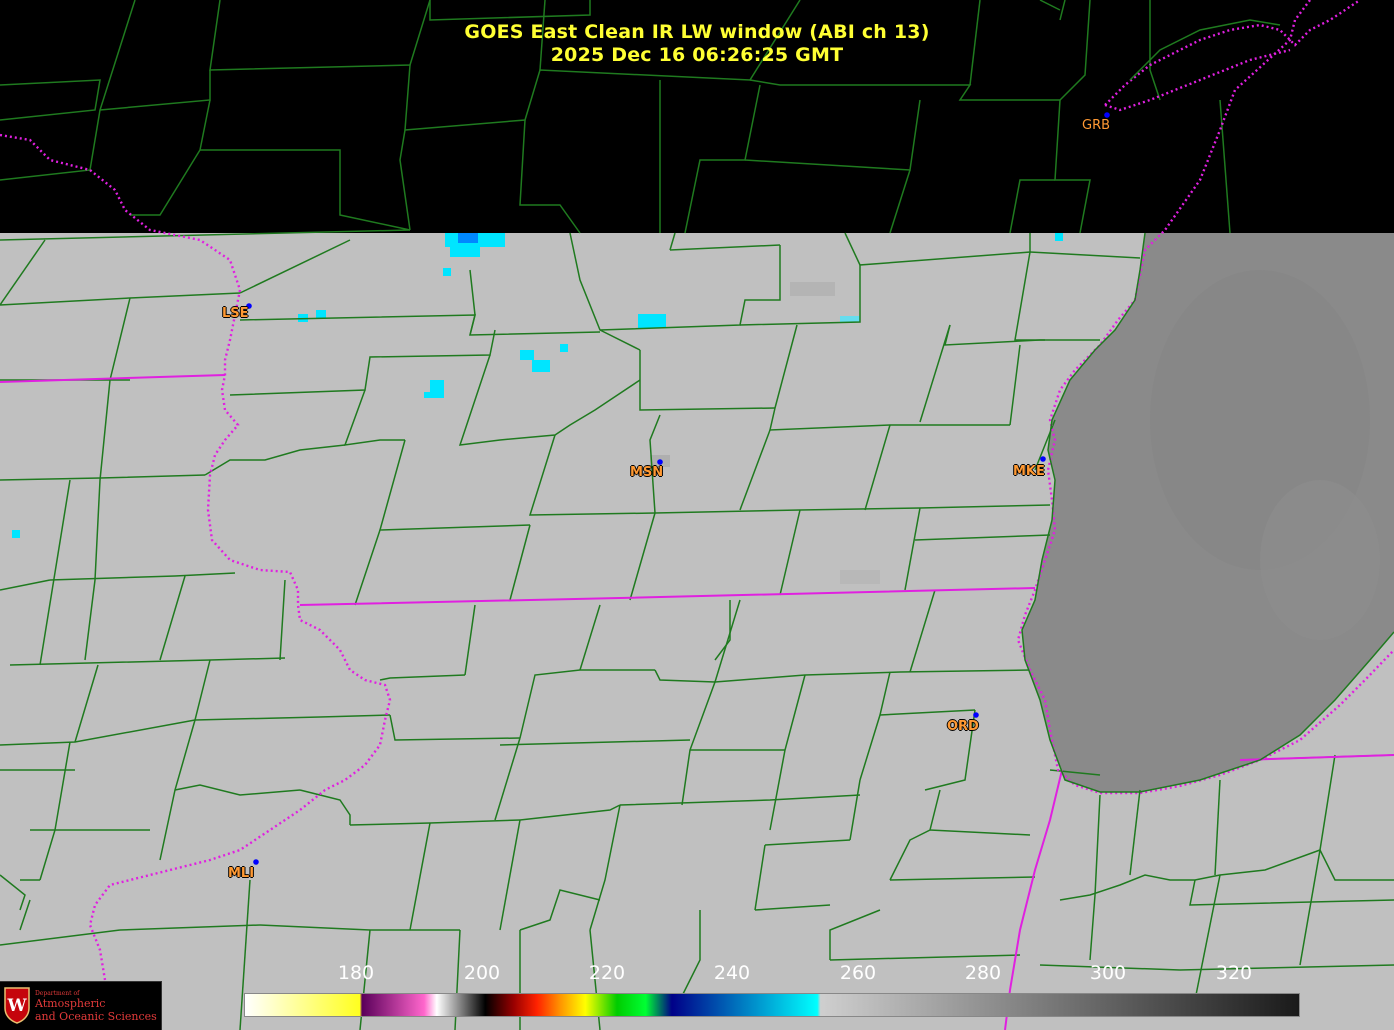 The width and height of the screenshot is (1394, 1030). What do you see at coordinates (482, 973) in the screenshot?
I see `colorbar-tick: 200` at bounding box center [482, 973].